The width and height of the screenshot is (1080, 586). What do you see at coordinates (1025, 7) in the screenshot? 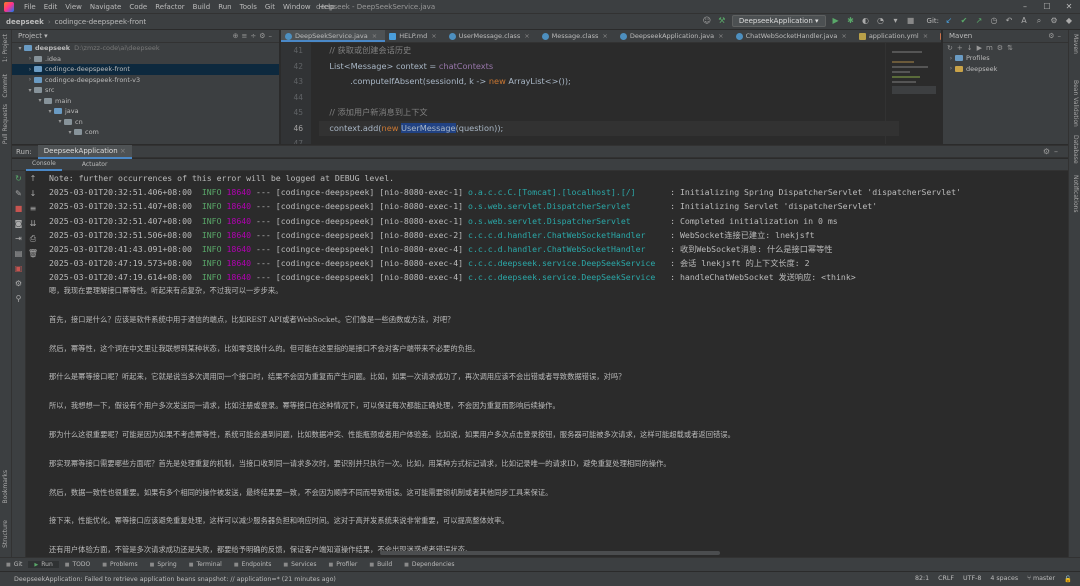
I see `minimize-icon: –` at bounding box center [1025, 7].